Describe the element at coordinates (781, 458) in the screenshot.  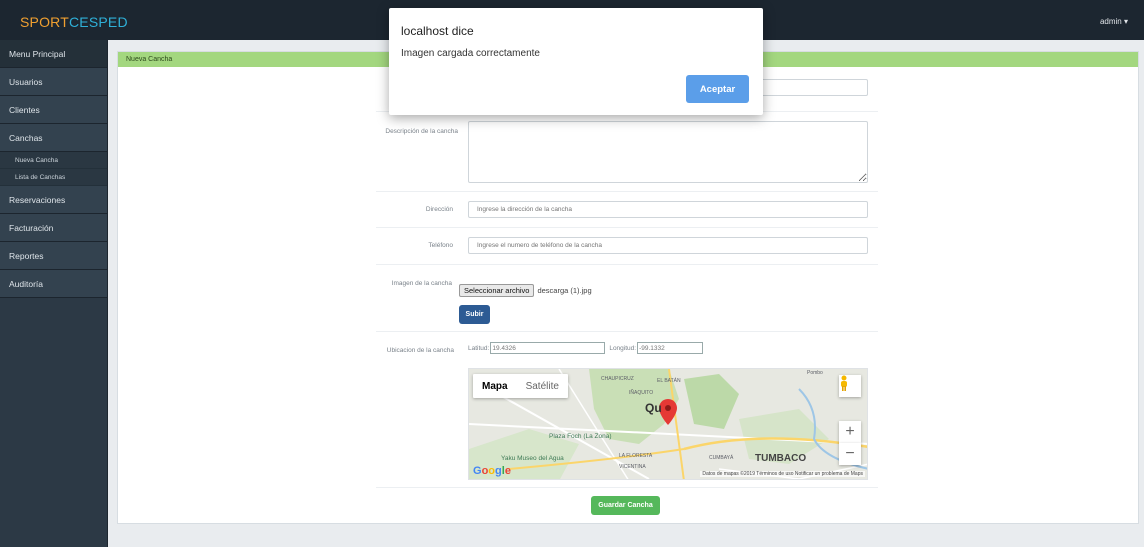
I see `map-label-tumbaco: TUMBACO` at that location.